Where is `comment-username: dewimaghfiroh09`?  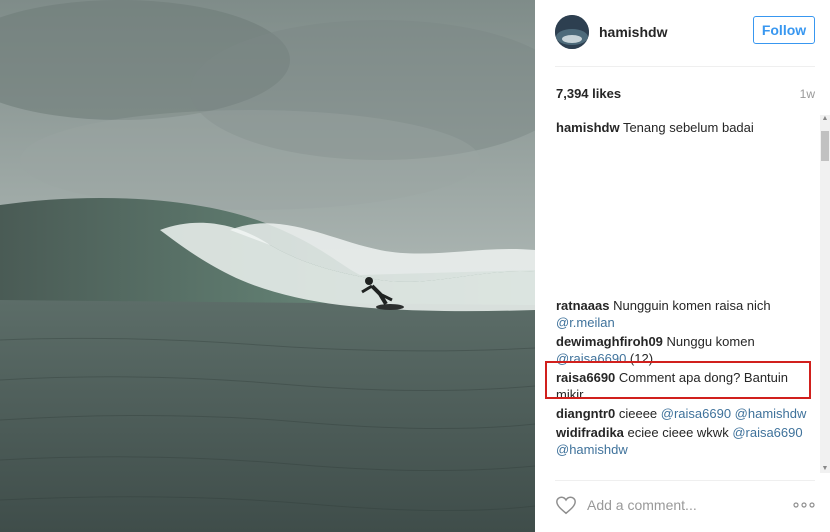 comment-username: dewimaghfiroh09 is located at coordinates (609, 341).